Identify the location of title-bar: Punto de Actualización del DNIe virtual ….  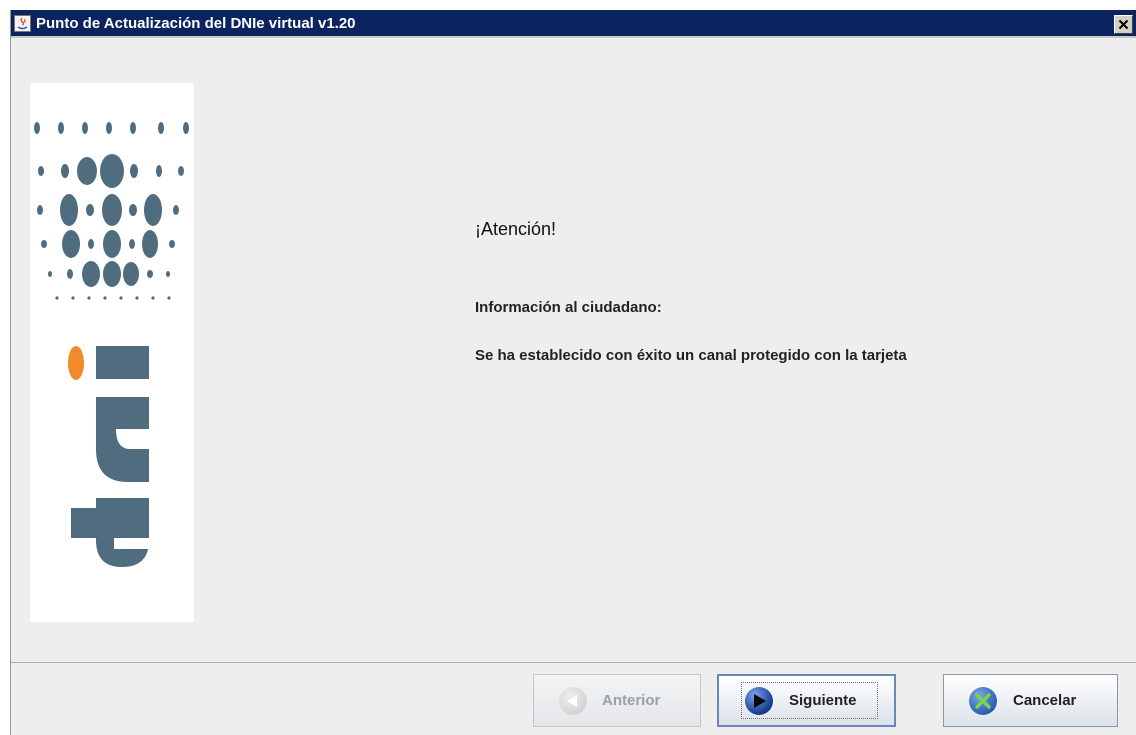
(573, 24).